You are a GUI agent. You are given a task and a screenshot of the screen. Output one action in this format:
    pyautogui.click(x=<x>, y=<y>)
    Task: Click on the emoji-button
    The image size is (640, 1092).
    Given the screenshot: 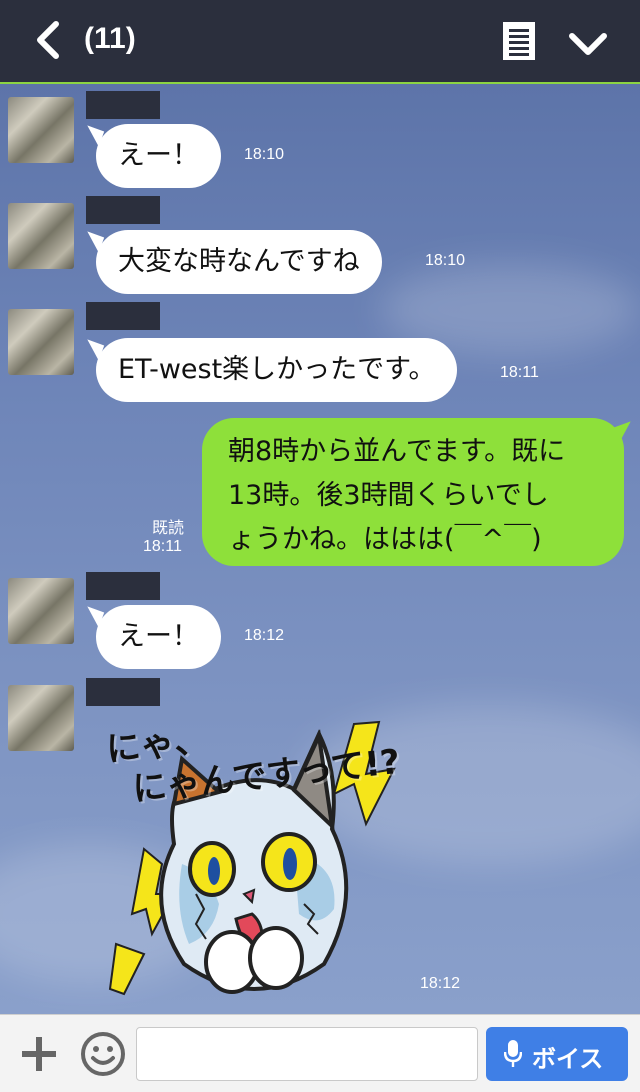 What is the action you would take?
    pyautogui.click(x=103, y=1054)
    